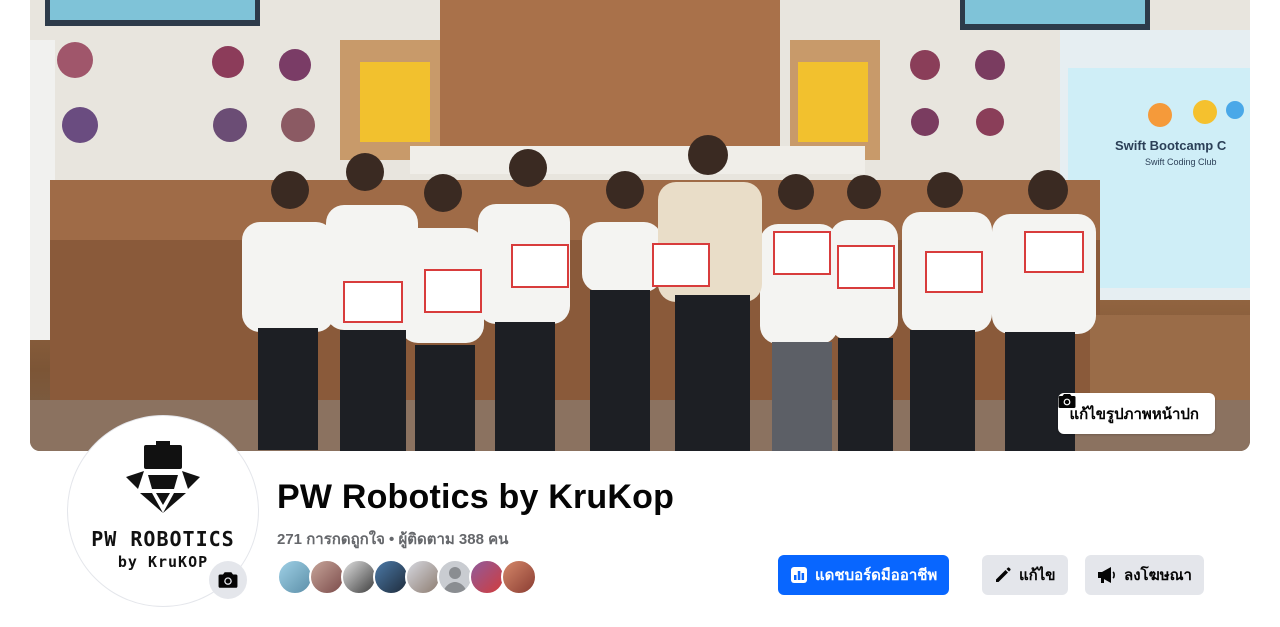 The width and height of the screenshot is (1280, 627). I want to click on dashboard-icon, so click(799, 575).